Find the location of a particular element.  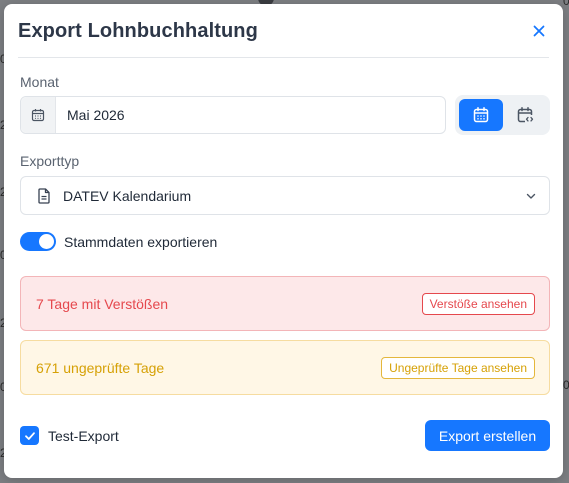

create-export-button: Export erstellen is located at coordinates (487, 435).